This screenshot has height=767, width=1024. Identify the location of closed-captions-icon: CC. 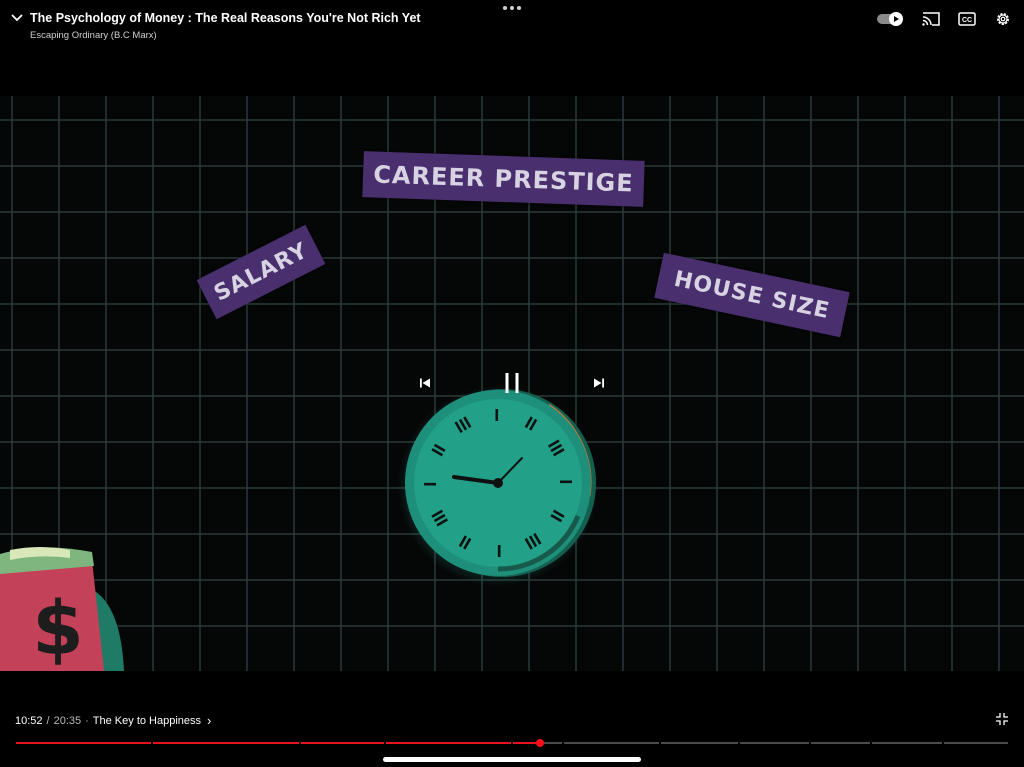
(967, 19).